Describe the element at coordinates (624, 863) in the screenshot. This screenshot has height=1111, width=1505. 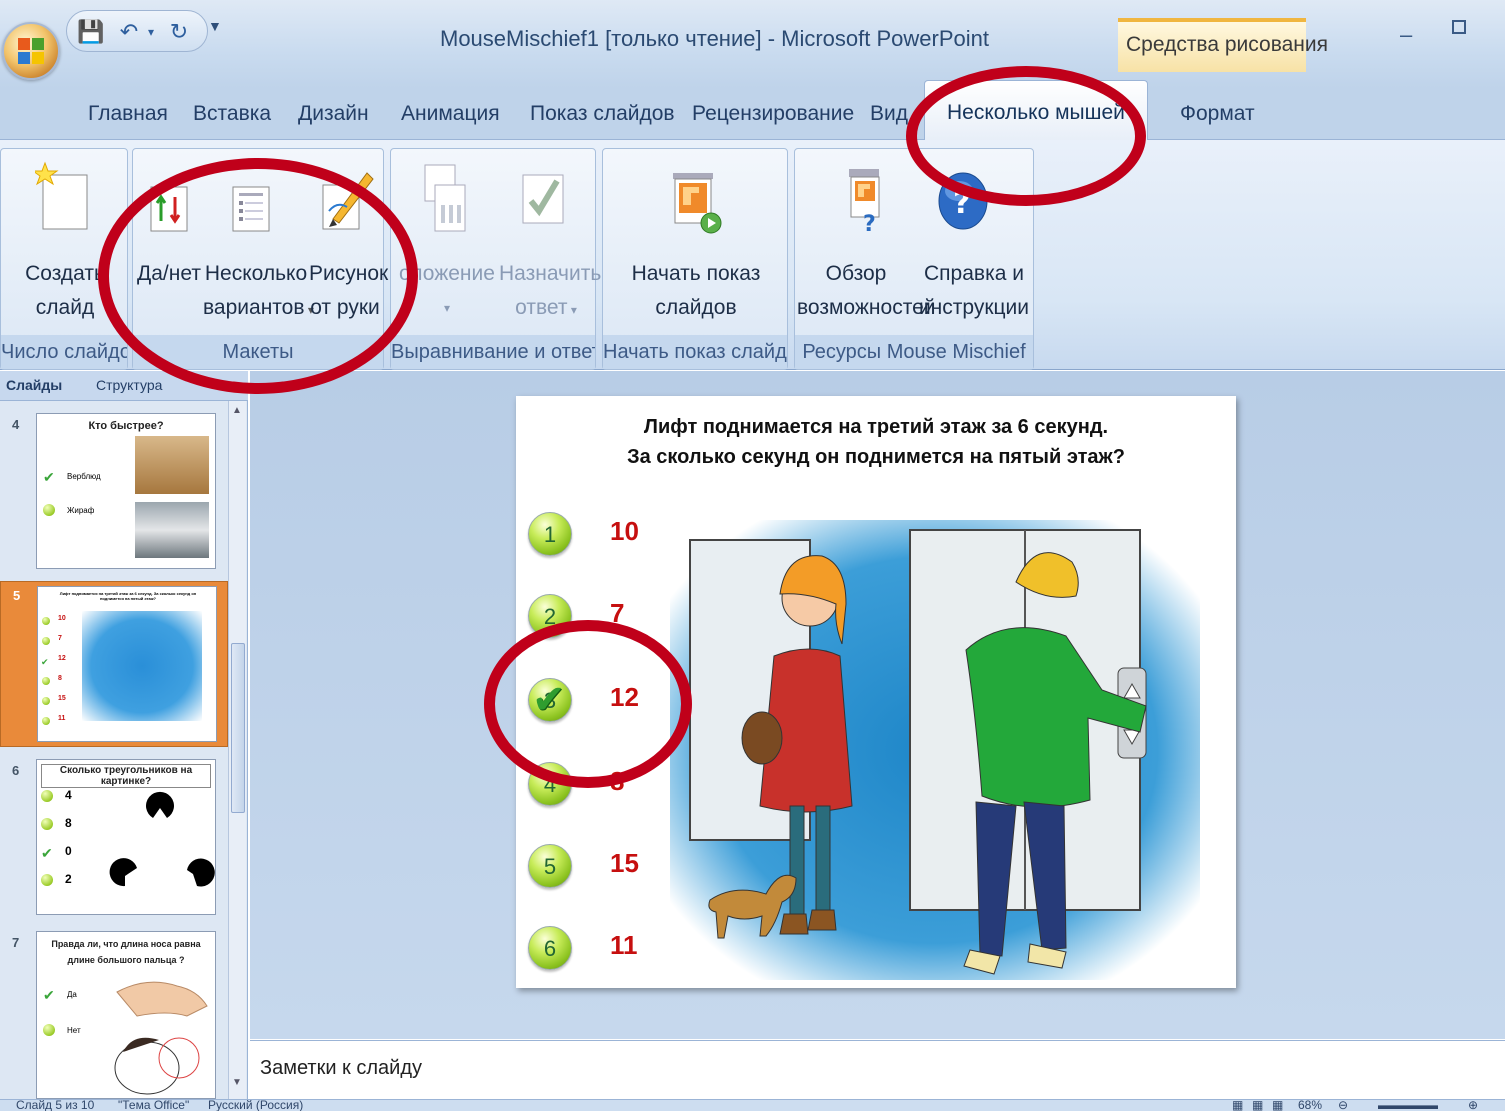
I see `answer-value: 15` at that location.